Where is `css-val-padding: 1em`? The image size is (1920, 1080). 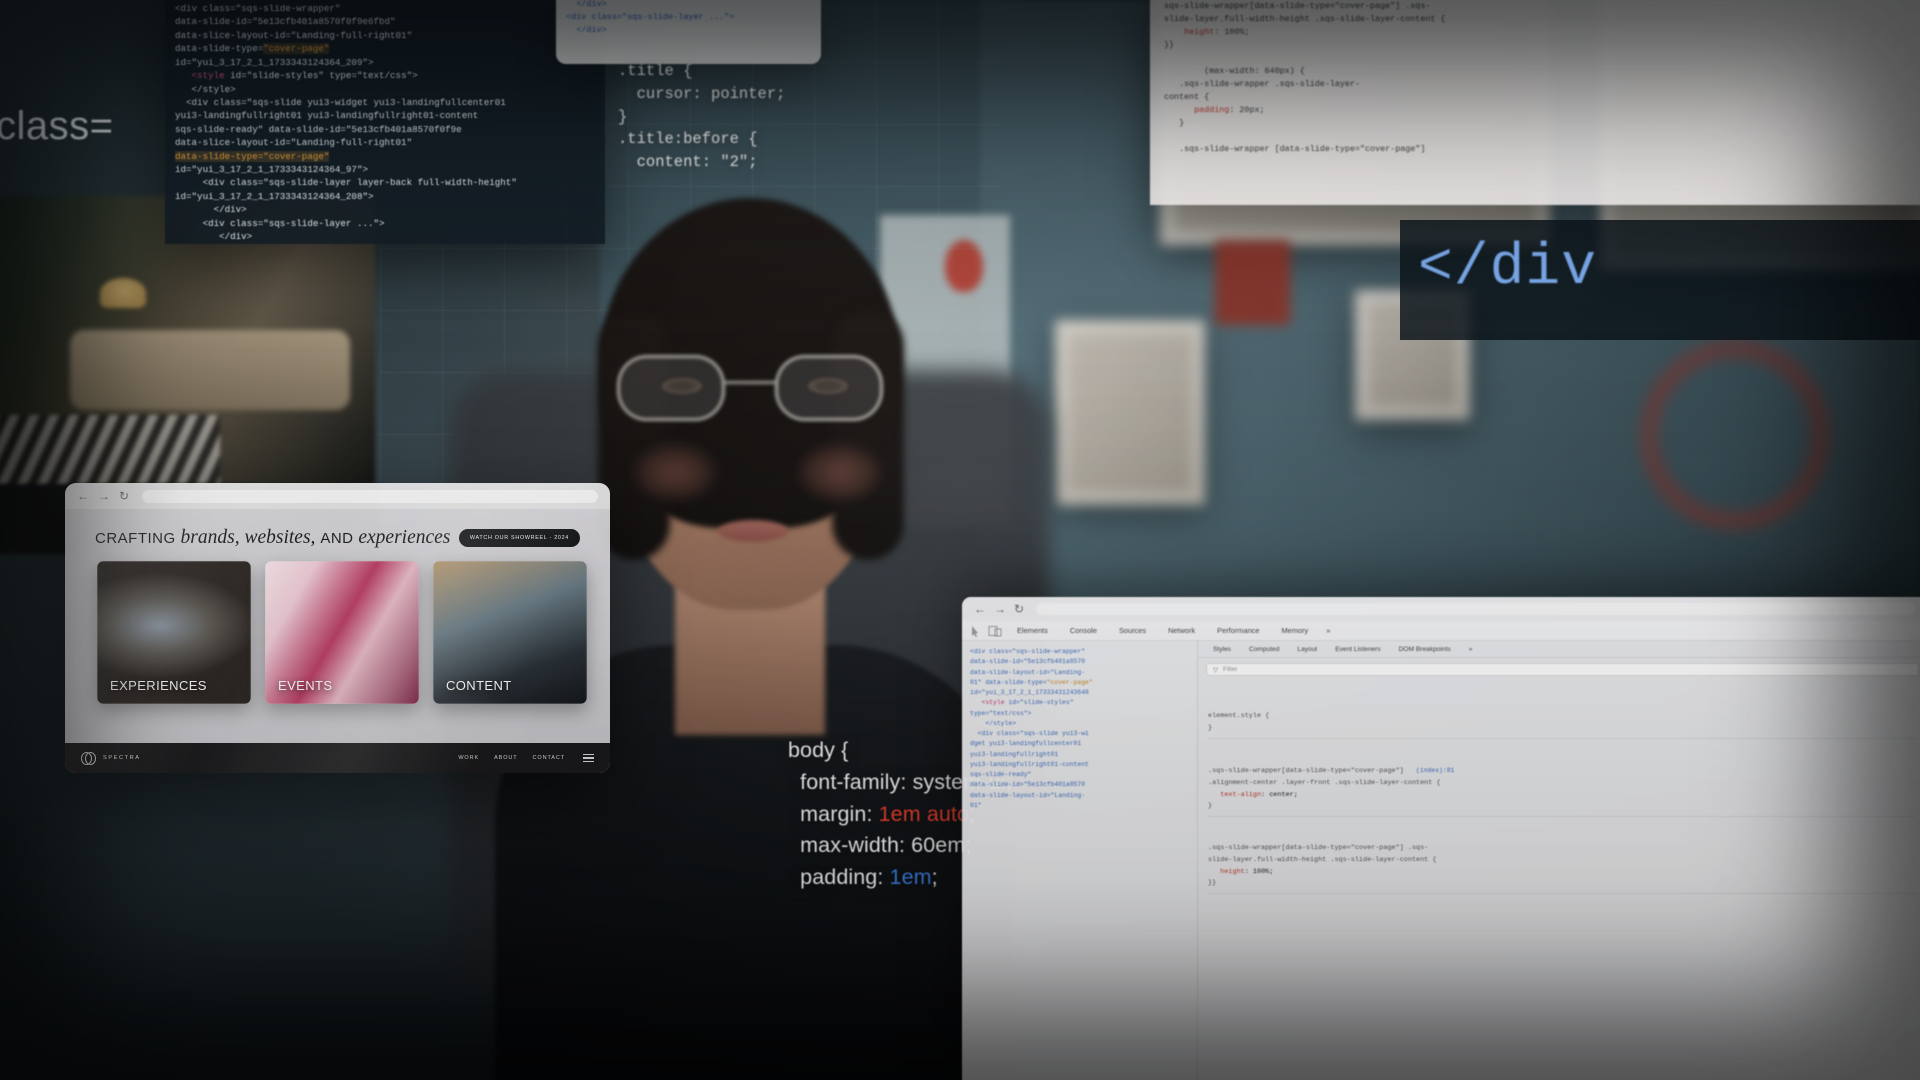
css-val-padding: 1em is located at coordinates (910, 877).